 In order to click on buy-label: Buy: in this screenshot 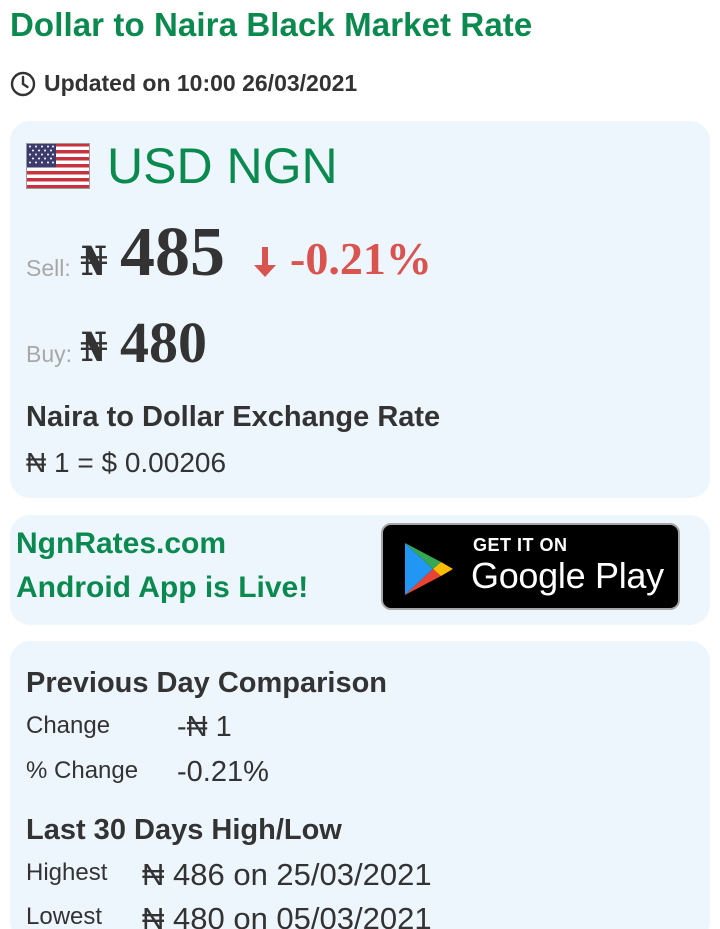, I will do `click(49, 354)`.